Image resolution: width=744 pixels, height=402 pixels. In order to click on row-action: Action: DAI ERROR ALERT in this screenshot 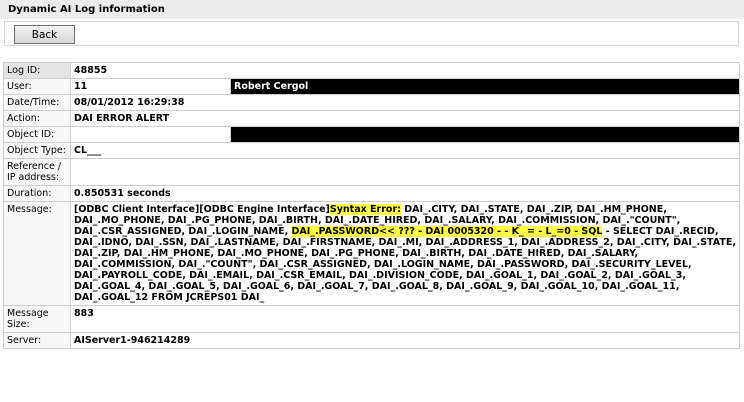, I will do `click(371, 118)`.